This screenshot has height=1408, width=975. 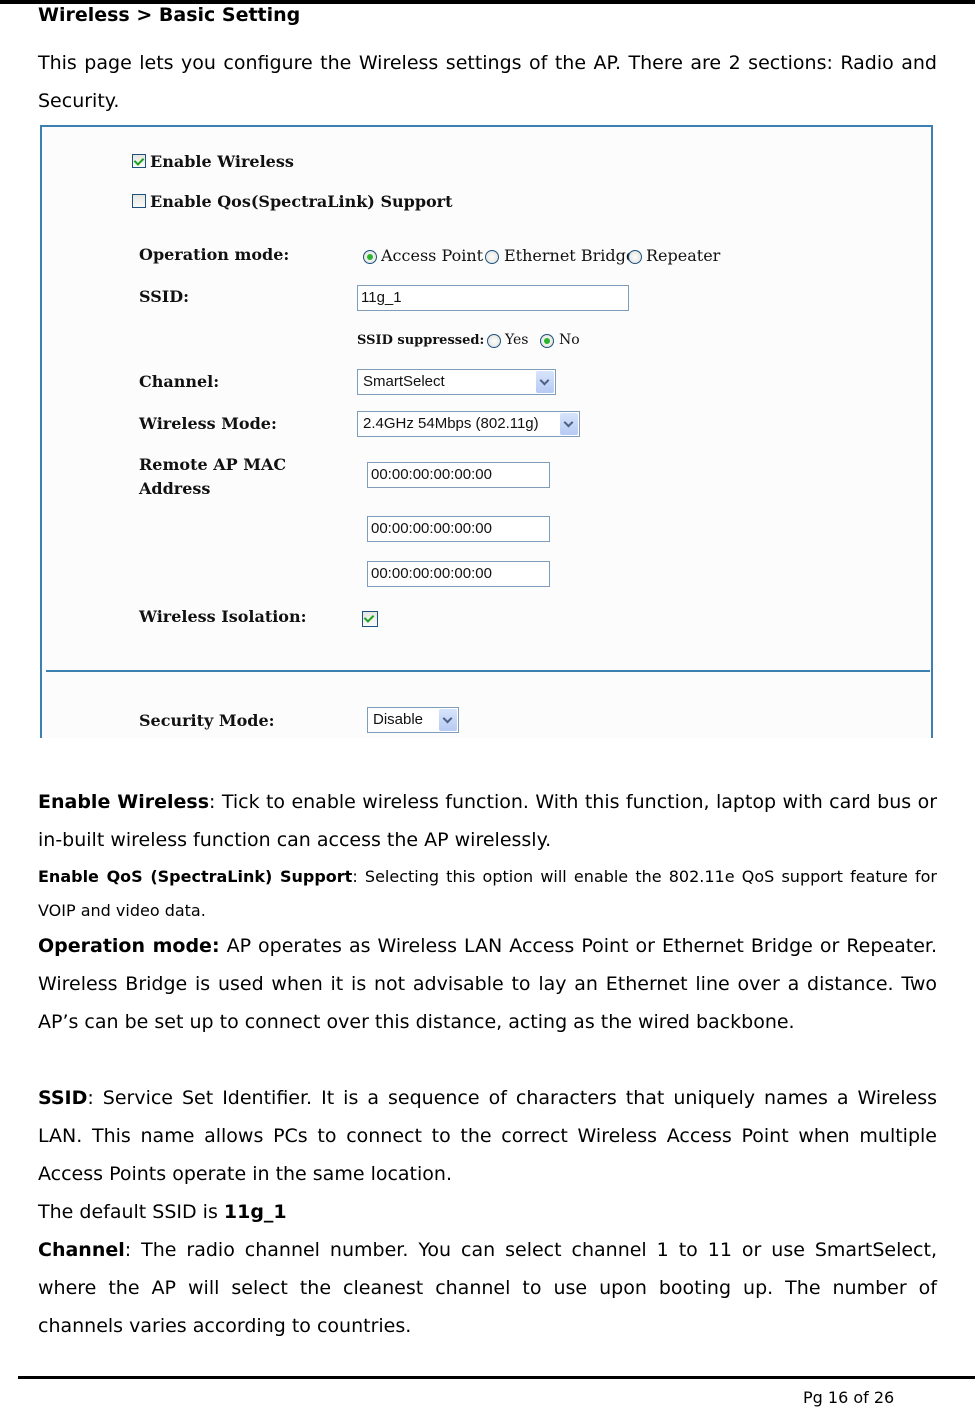 I want to click on enable-wireless-checkbox, so click(x=139, y=161).